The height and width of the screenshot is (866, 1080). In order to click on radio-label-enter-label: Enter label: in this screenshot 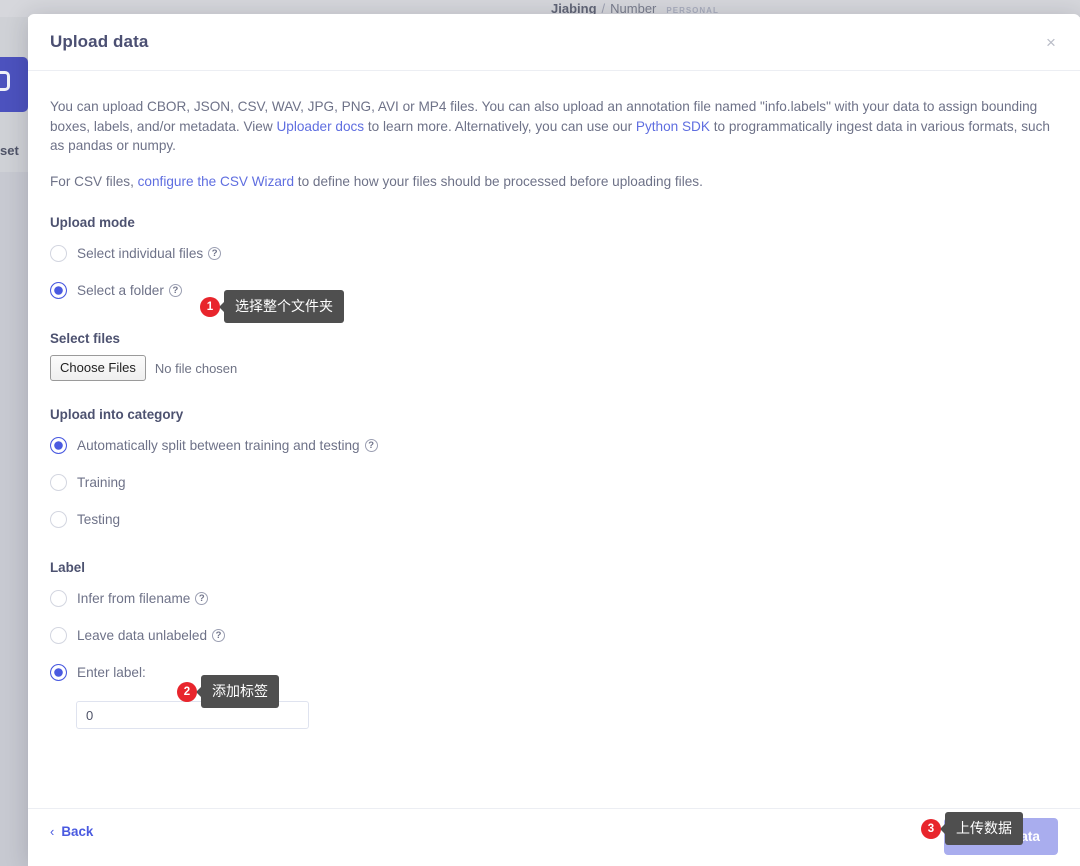, I will do `click(111, 672)`.